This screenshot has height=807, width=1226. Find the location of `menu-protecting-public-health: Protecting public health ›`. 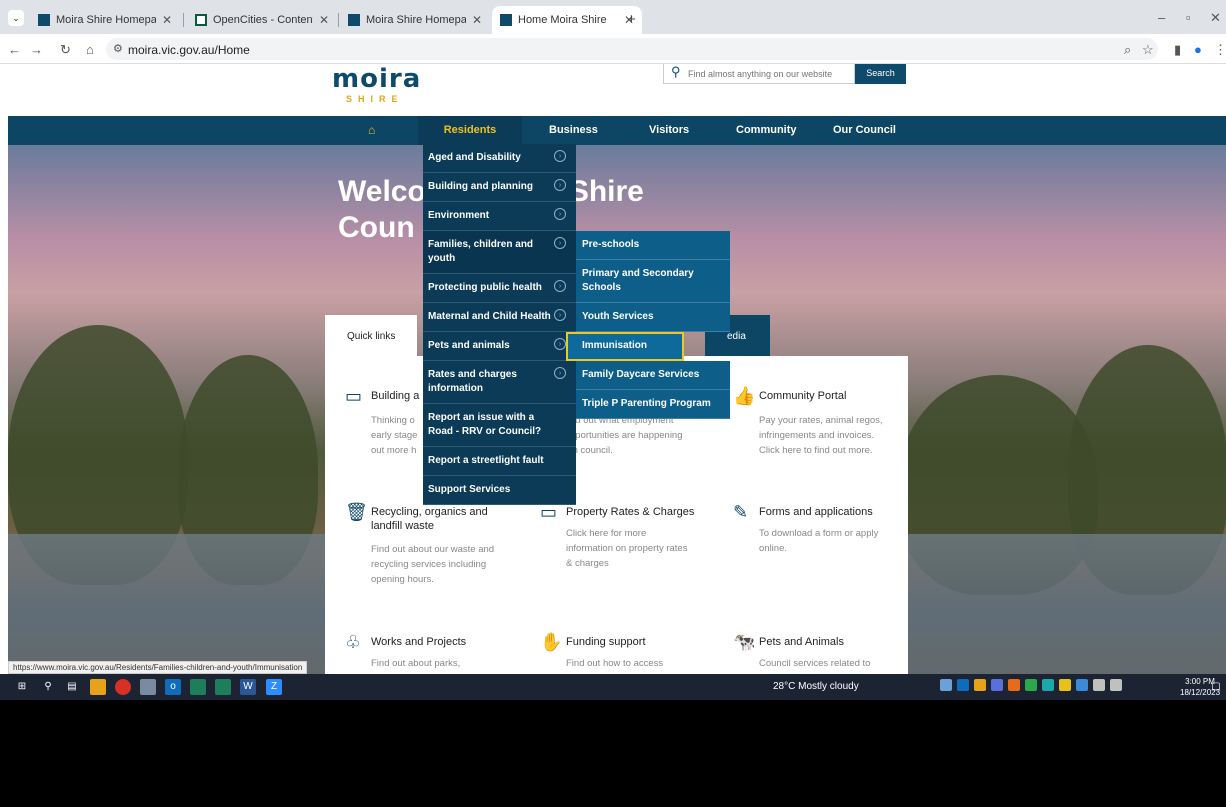

menu-protecting-public-health: Protecting public health › is located at coordinates (499, 288).